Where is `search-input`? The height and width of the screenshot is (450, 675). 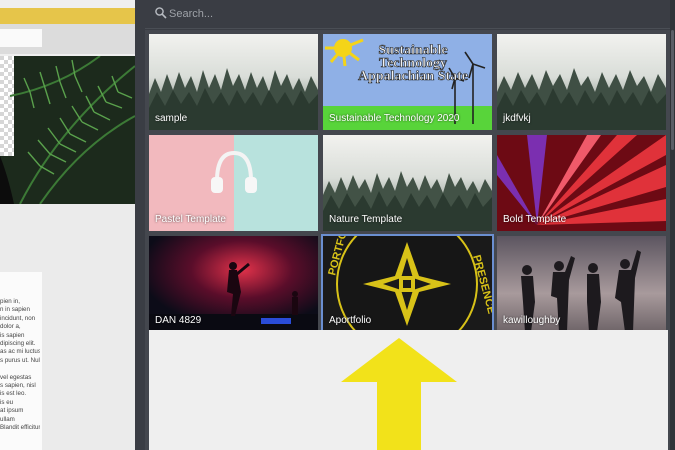
search-input is located at coordinates (409, 14).